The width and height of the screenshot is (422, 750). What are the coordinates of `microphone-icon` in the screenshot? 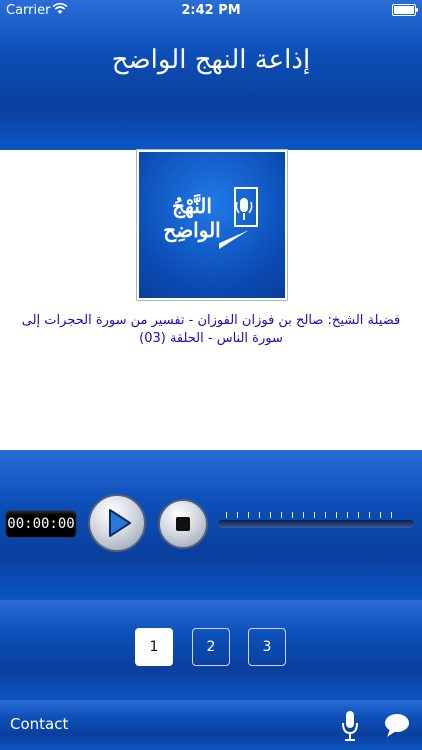 It's located at (350, 726).